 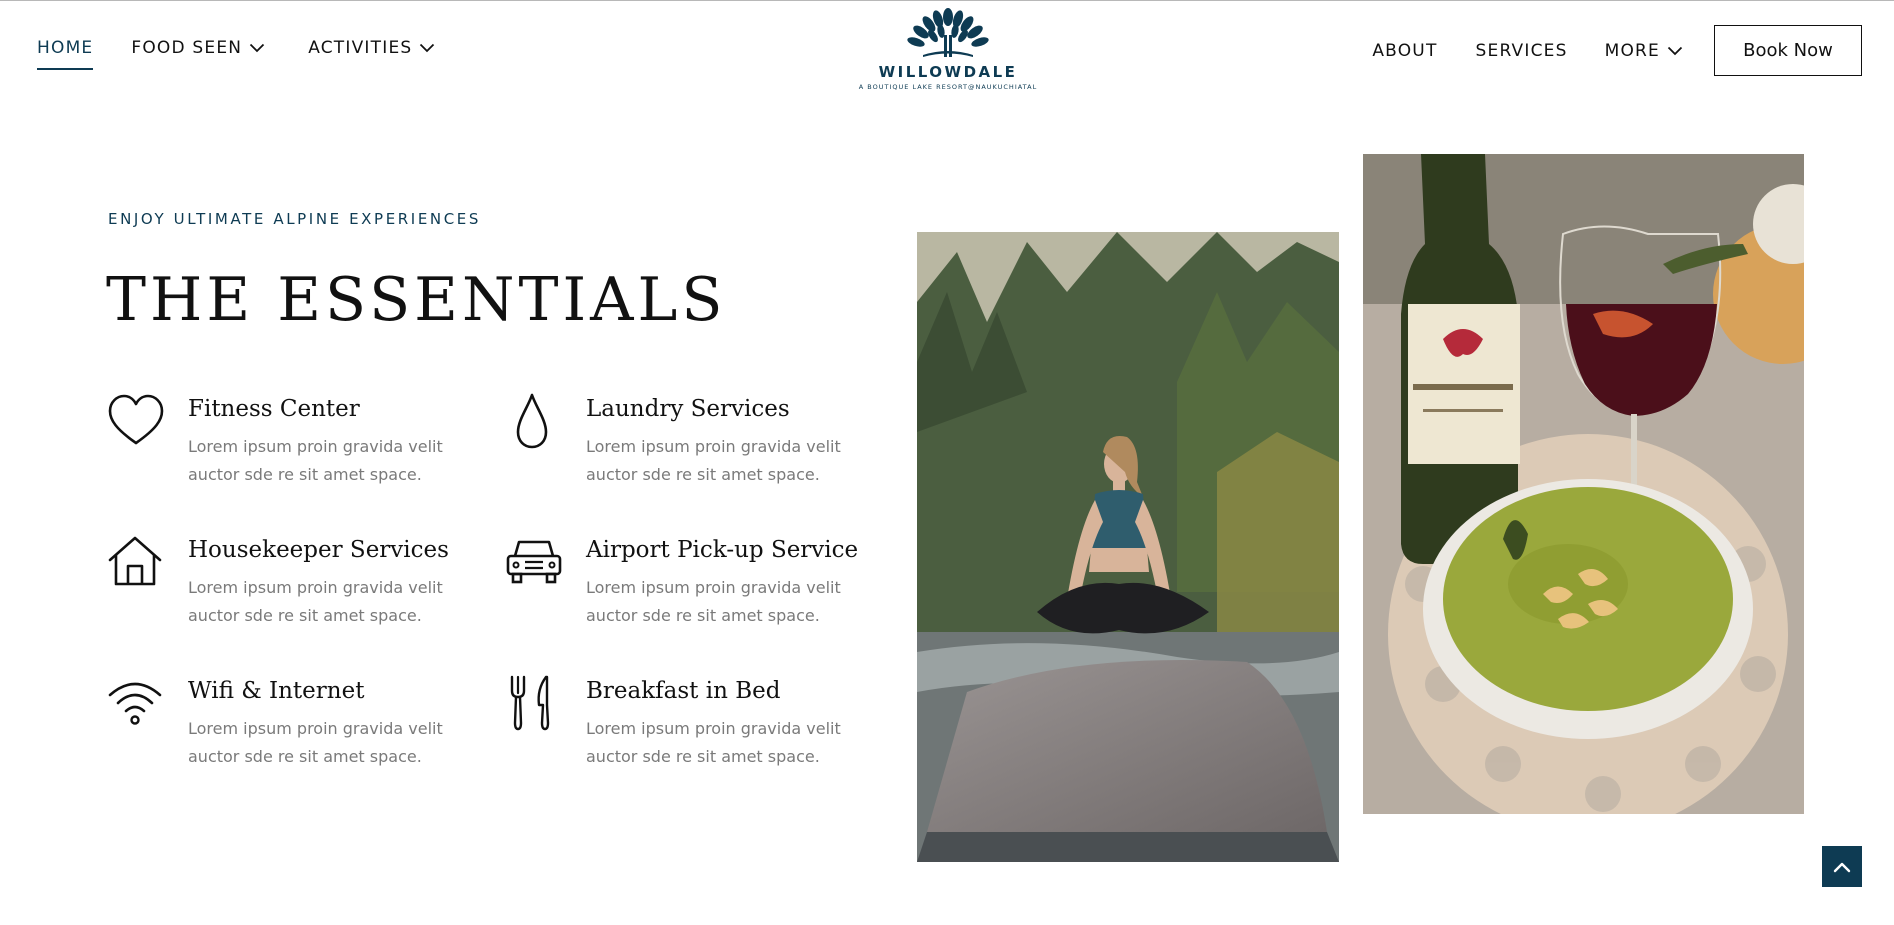 I want to click on primary-nav-right: ABOUT SERVICES MORE Book Now, so click(x=1617, y=50).